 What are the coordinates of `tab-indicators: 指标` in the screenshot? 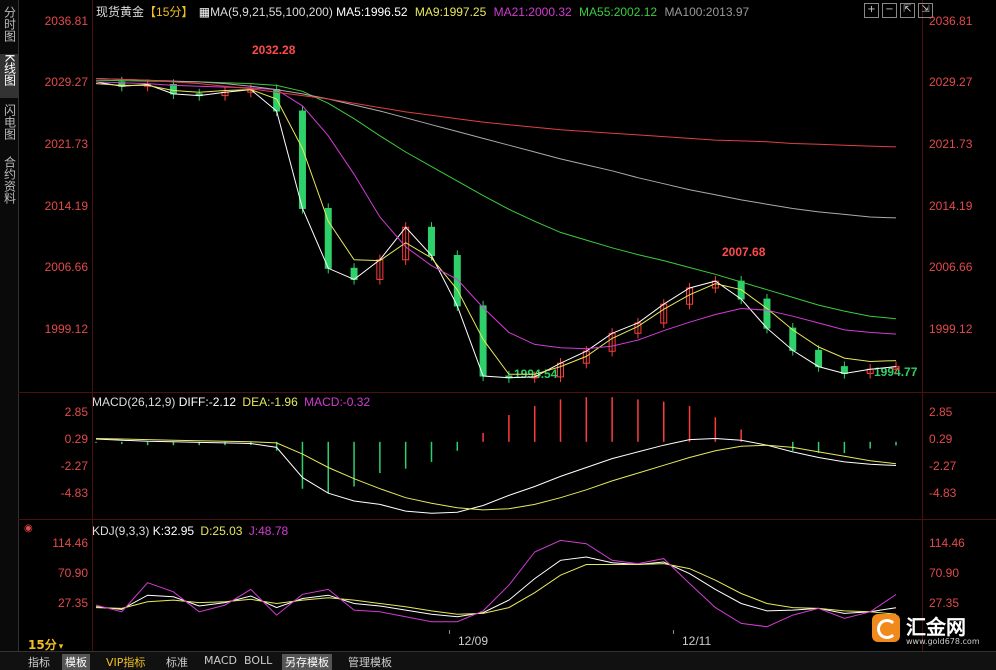 It's located at (39, 662).